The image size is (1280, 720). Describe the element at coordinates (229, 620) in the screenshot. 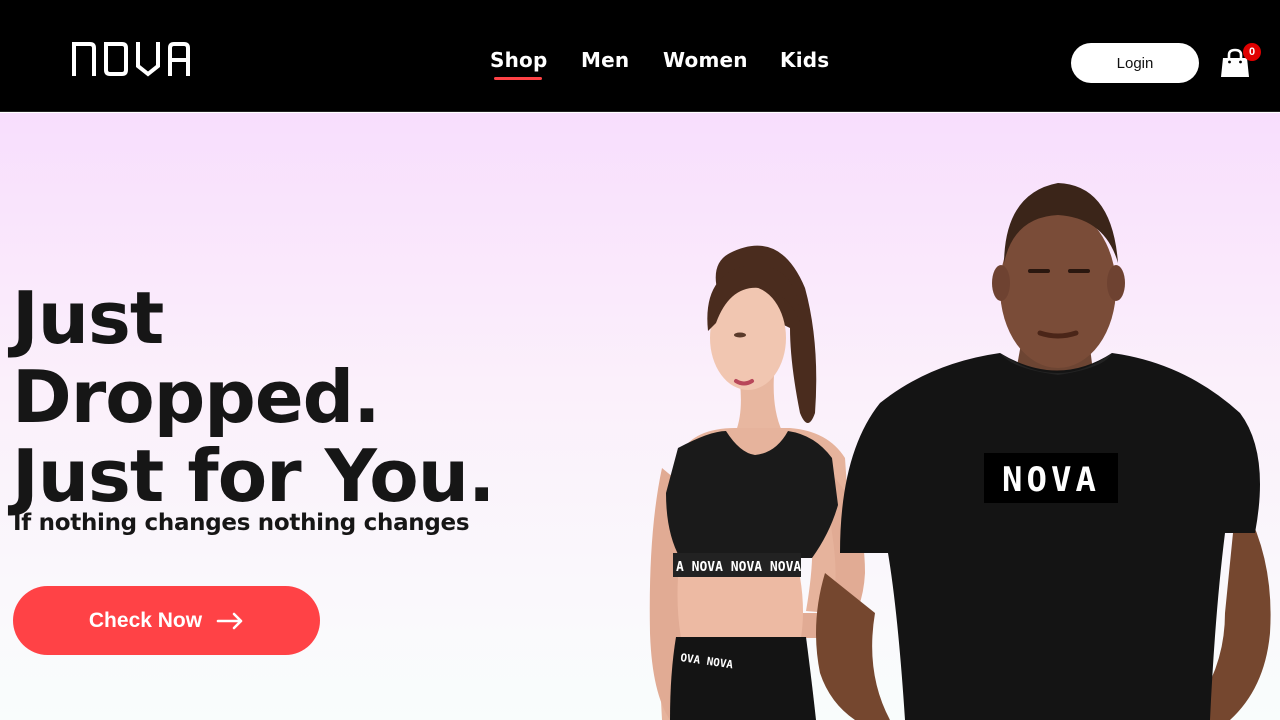

I see `arrow-right-icon` at that location.